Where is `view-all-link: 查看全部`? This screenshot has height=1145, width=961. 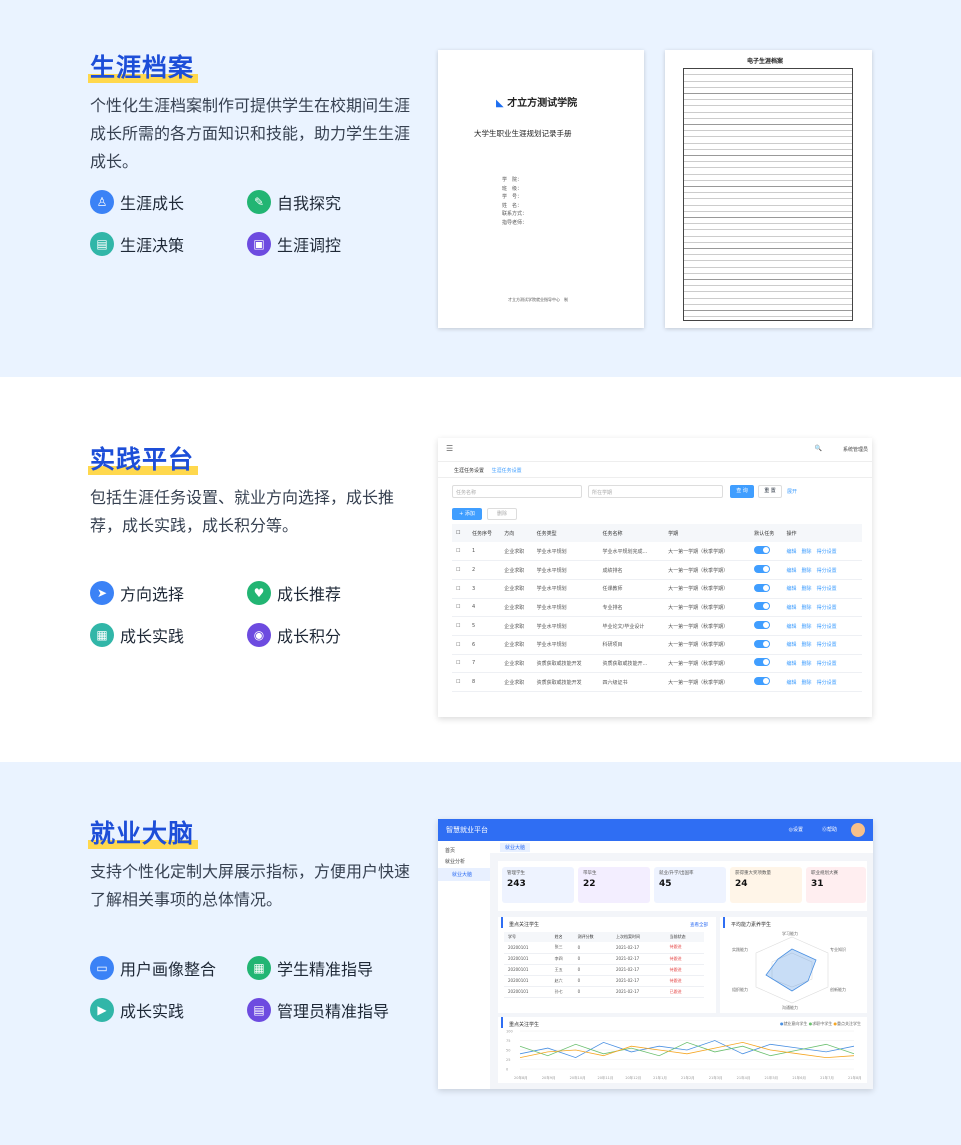 view-all-link: 查看全部 is located at coordinates (699, 925).